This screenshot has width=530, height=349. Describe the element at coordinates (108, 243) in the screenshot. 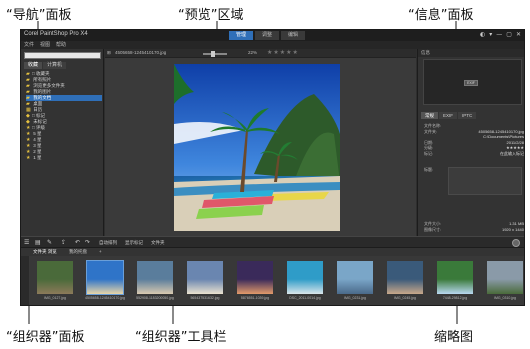

I see `auto-arrange-label: 自动排列` at that location.